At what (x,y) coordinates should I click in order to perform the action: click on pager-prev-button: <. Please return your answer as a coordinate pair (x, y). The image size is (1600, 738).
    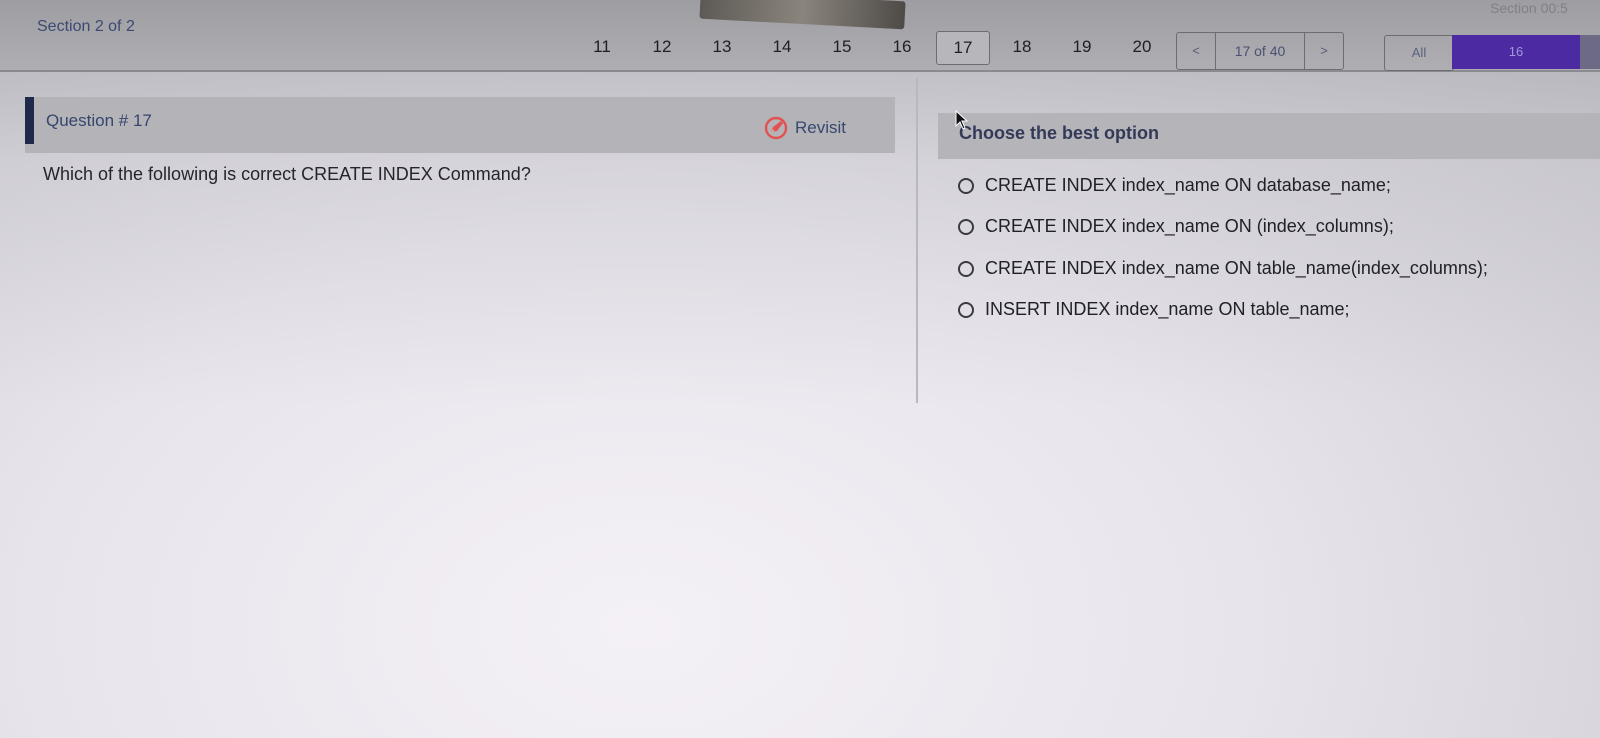
    Looking at the image, I should click on (1196, 51).